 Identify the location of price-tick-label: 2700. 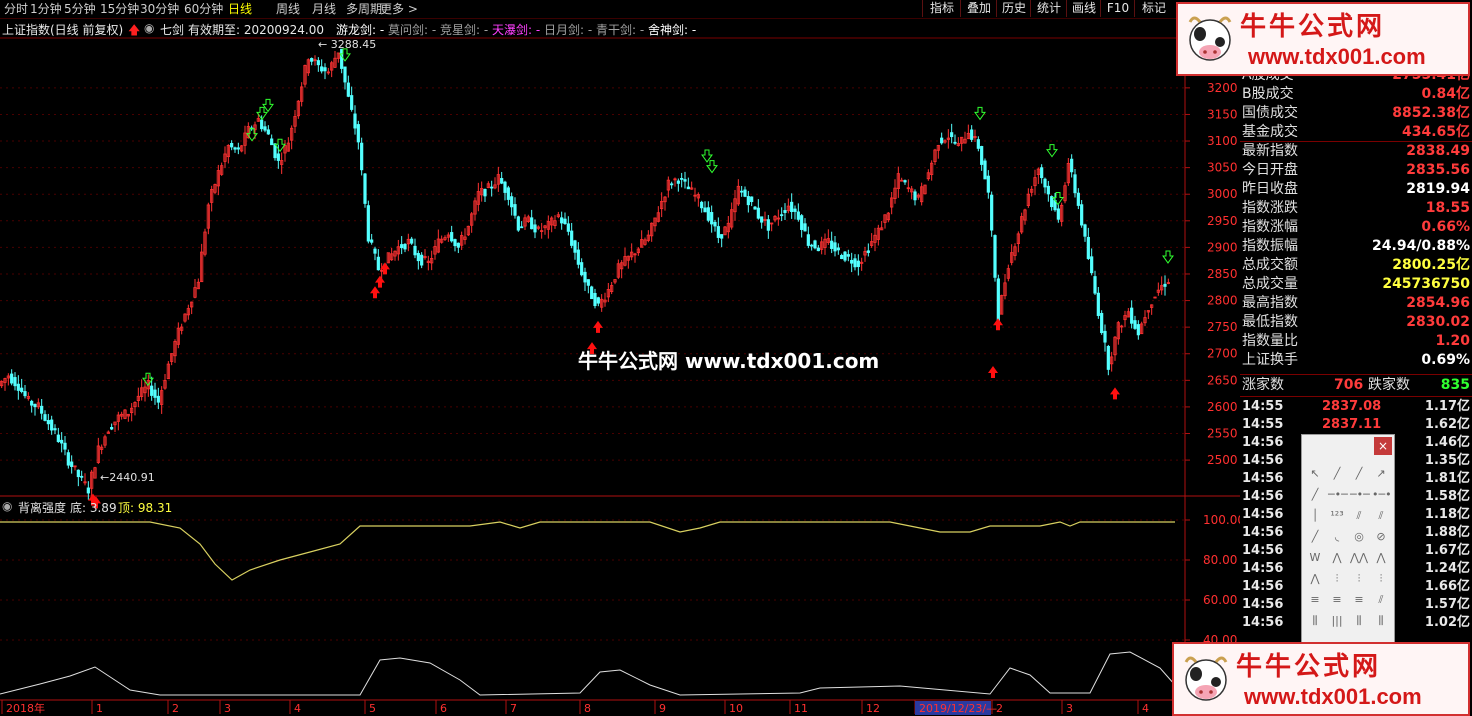
(1222, 354).